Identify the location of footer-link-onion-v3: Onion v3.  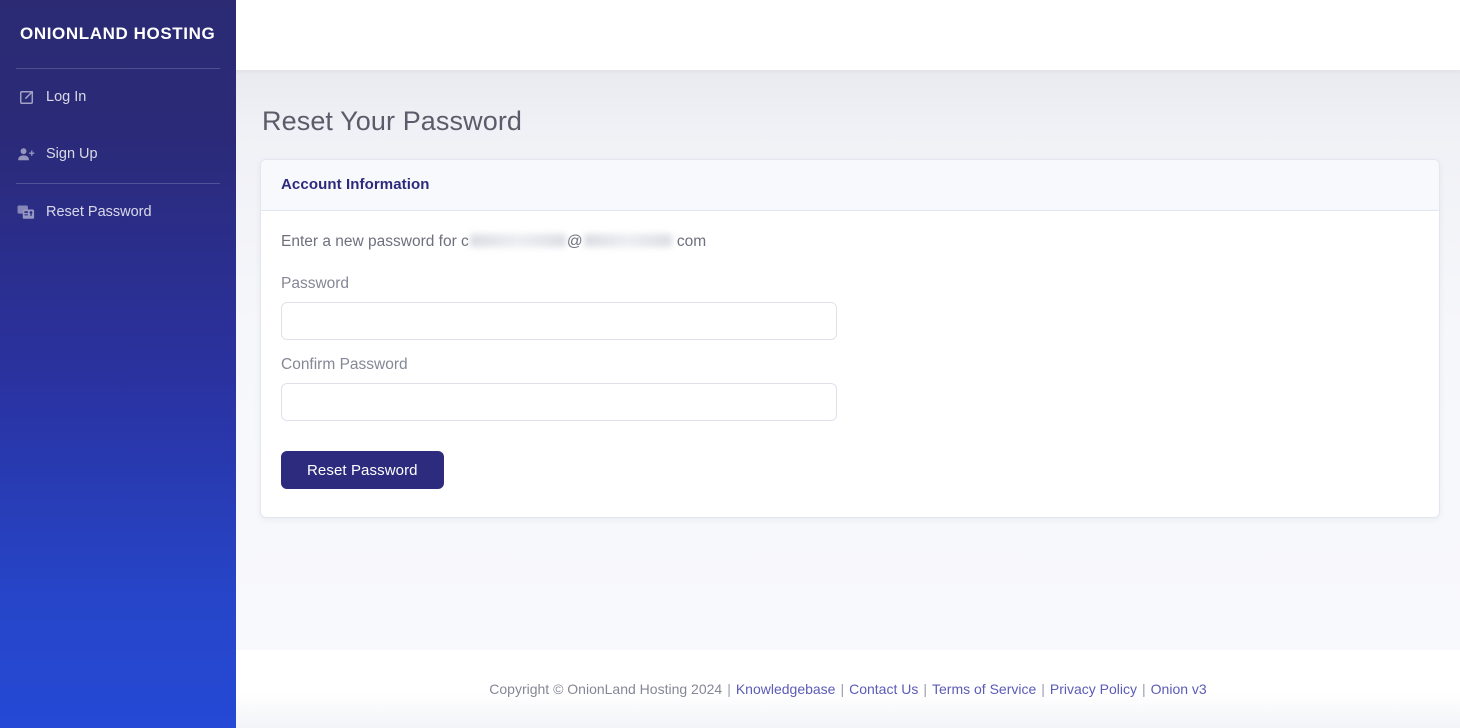
(1179, 689).